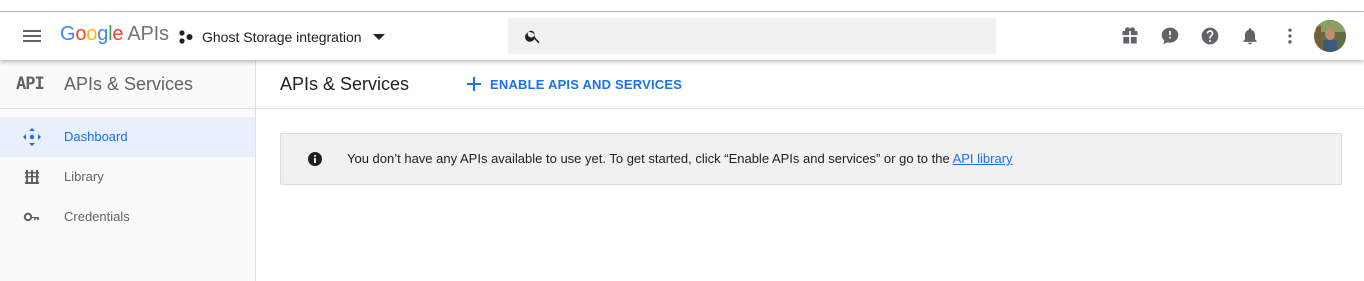 The image size is (1364, 281). What do you see at coordinates (127, 177) in the screenshot?
I see `sidebar-item-library: Library` at bounding box center [127, 177].